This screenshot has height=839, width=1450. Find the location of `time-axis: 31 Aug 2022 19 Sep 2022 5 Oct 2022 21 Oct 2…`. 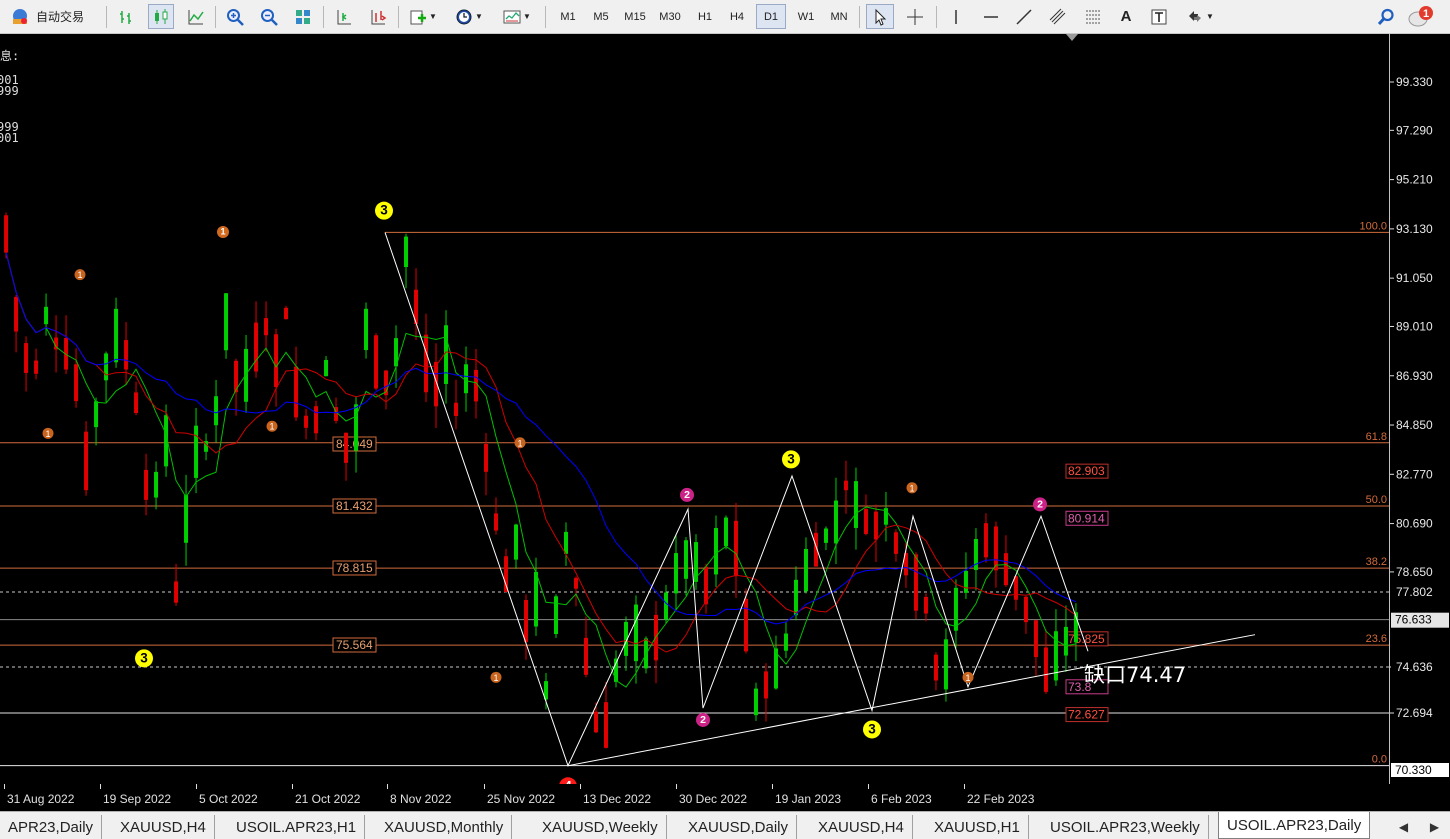

time-axis: 31 Aug 2022 19 Sep 2022 5 Oct 2022 21 Oct 2… is located at coordinates (725, 797).